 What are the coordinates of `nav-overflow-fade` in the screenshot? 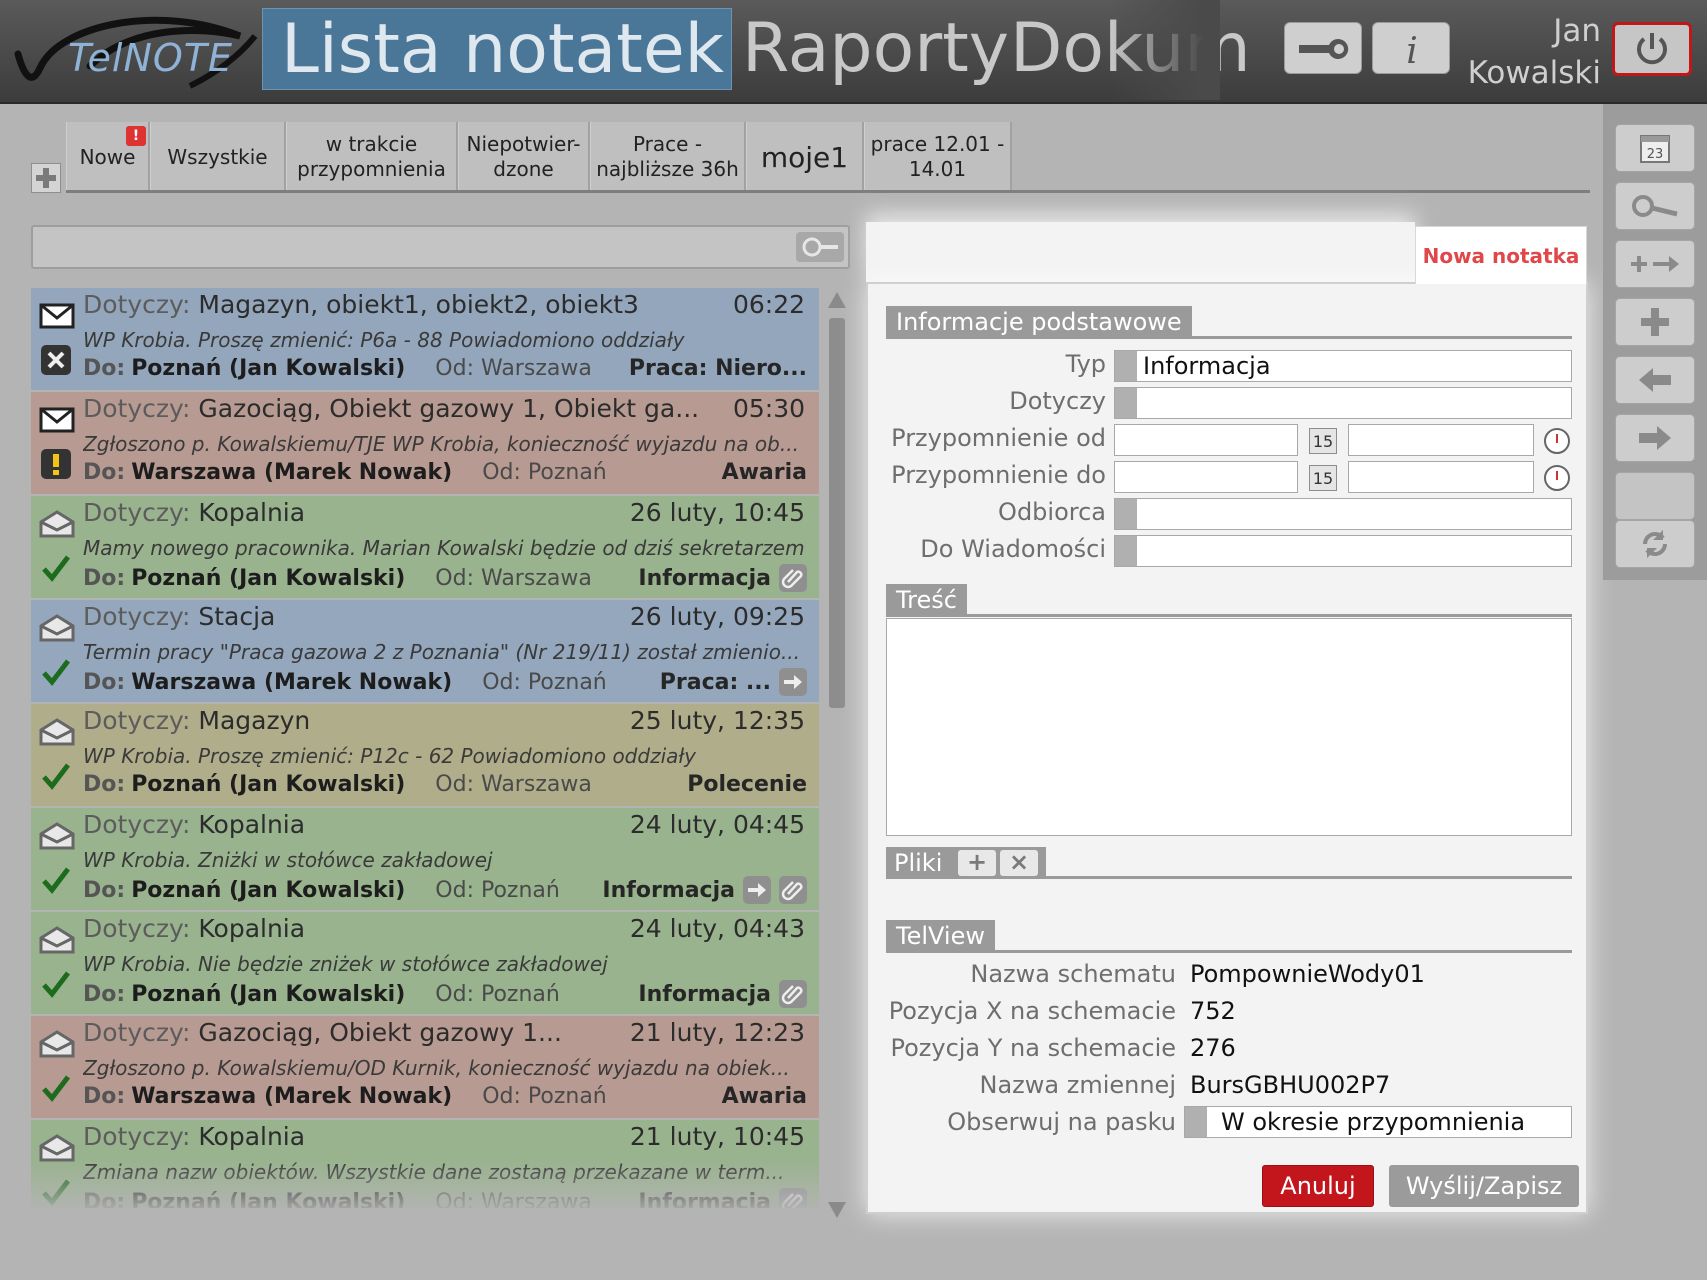 It's located at (1165, 50).